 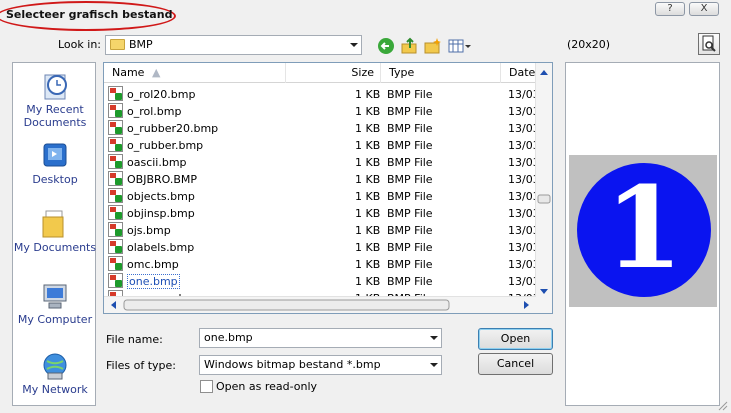 I want to click on place-label-line2: Documents, so click(x=55, y=122).